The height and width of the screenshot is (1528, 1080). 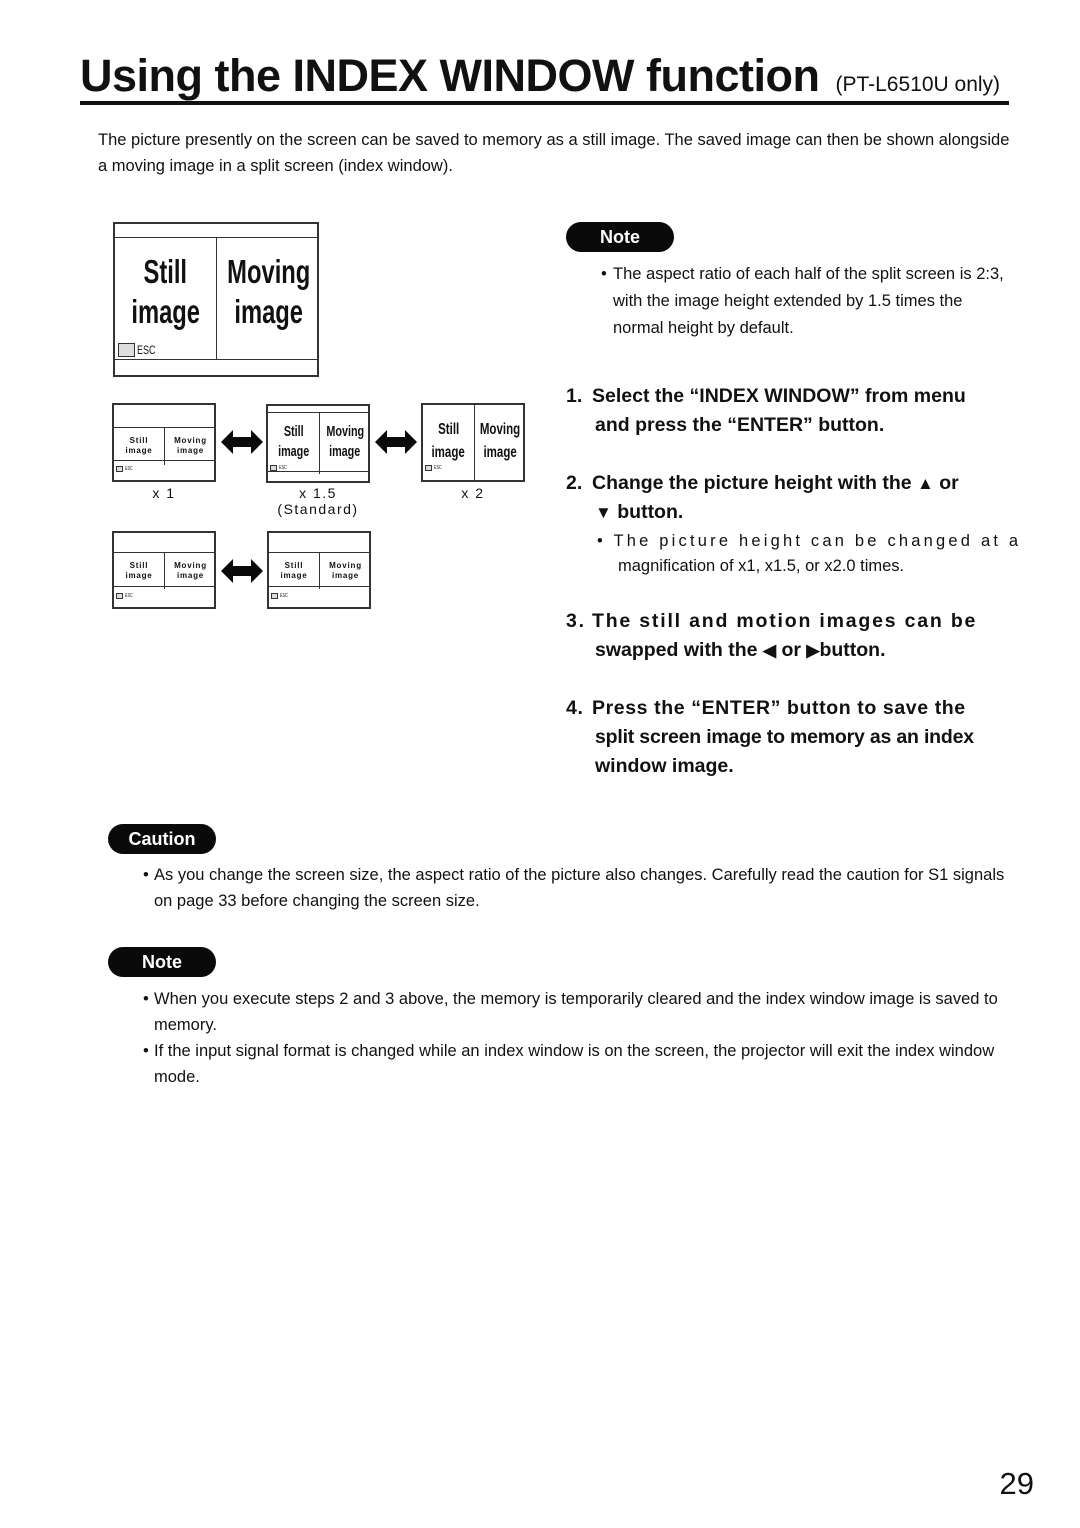 I want to click on magnification-label: x 2, so click(x=473, y=493).